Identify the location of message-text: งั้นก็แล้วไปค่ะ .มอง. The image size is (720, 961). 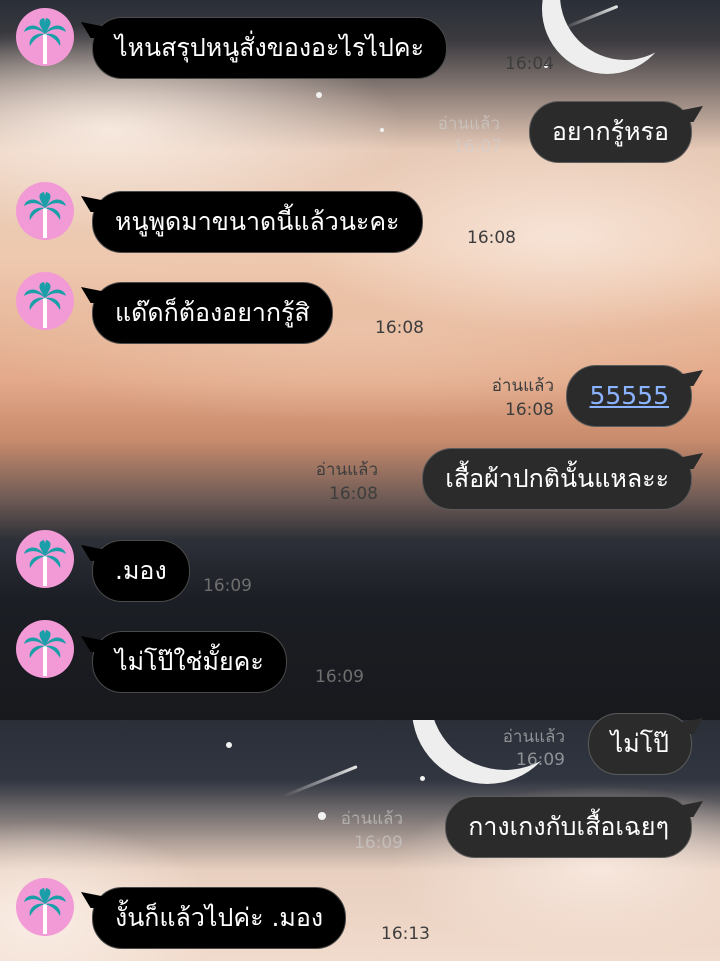
(219, 917).